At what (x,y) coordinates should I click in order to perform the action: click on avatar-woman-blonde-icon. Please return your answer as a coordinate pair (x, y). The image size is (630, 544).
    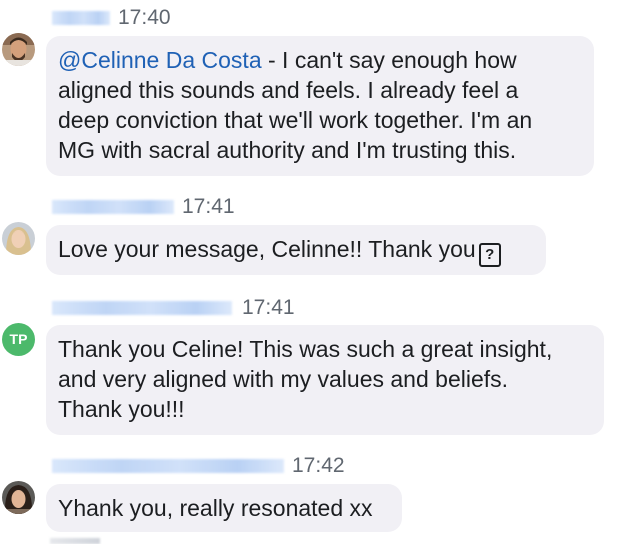
    Looking at the image, I should click on (18, 238).